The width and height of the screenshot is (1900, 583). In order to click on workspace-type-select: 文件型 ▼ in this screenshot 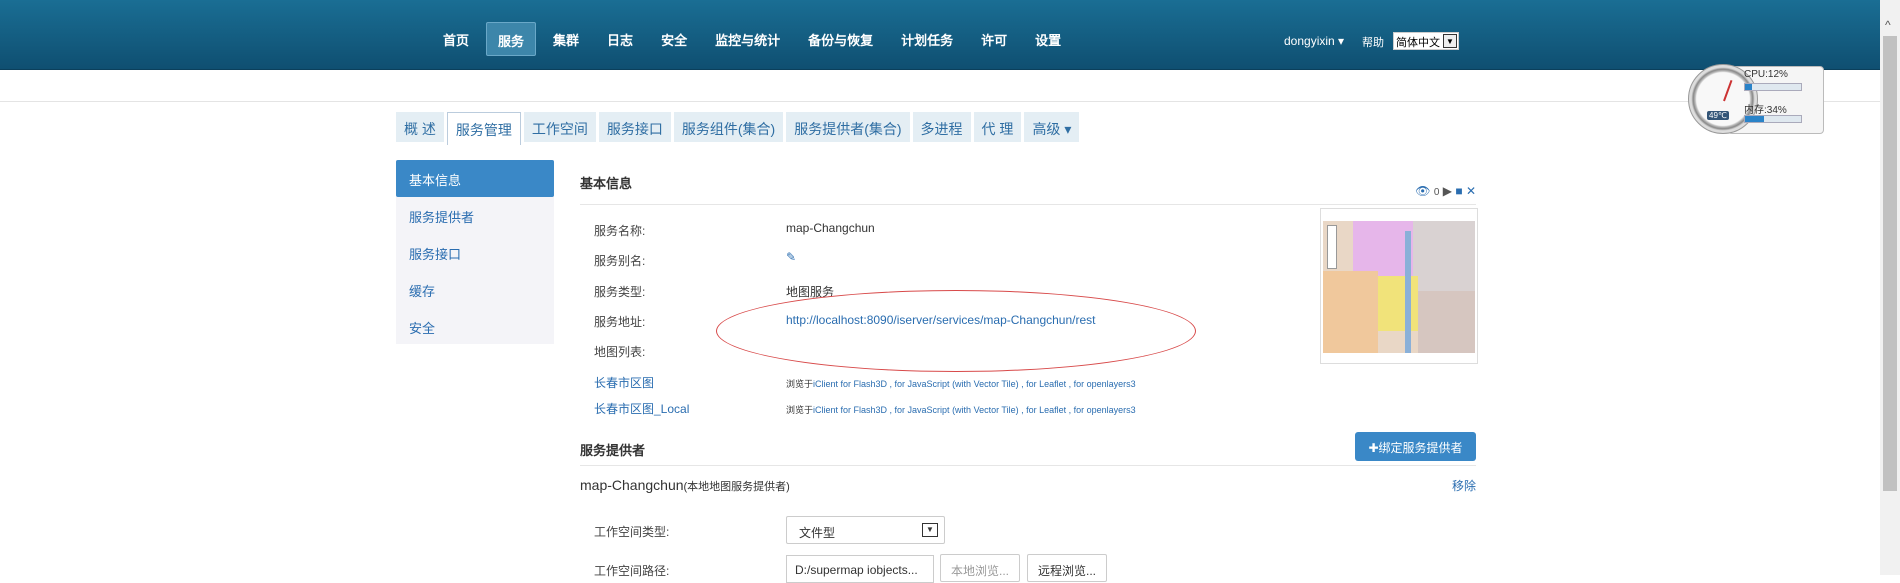, I will do `click(865, 530)`.